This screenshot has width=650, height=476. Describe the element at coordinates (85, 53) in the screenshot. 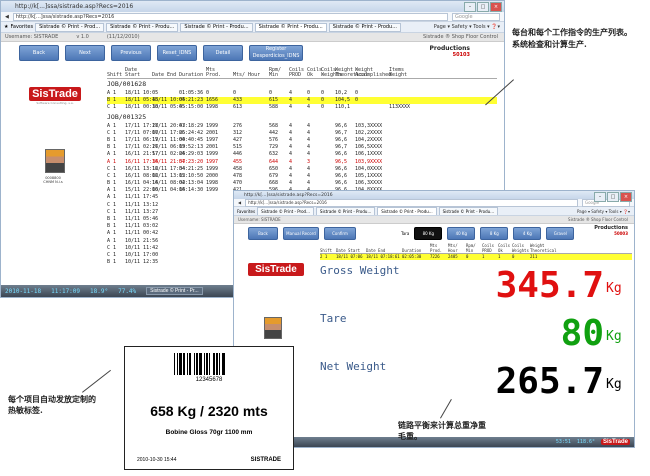

I see `next-button: Next` at that location.